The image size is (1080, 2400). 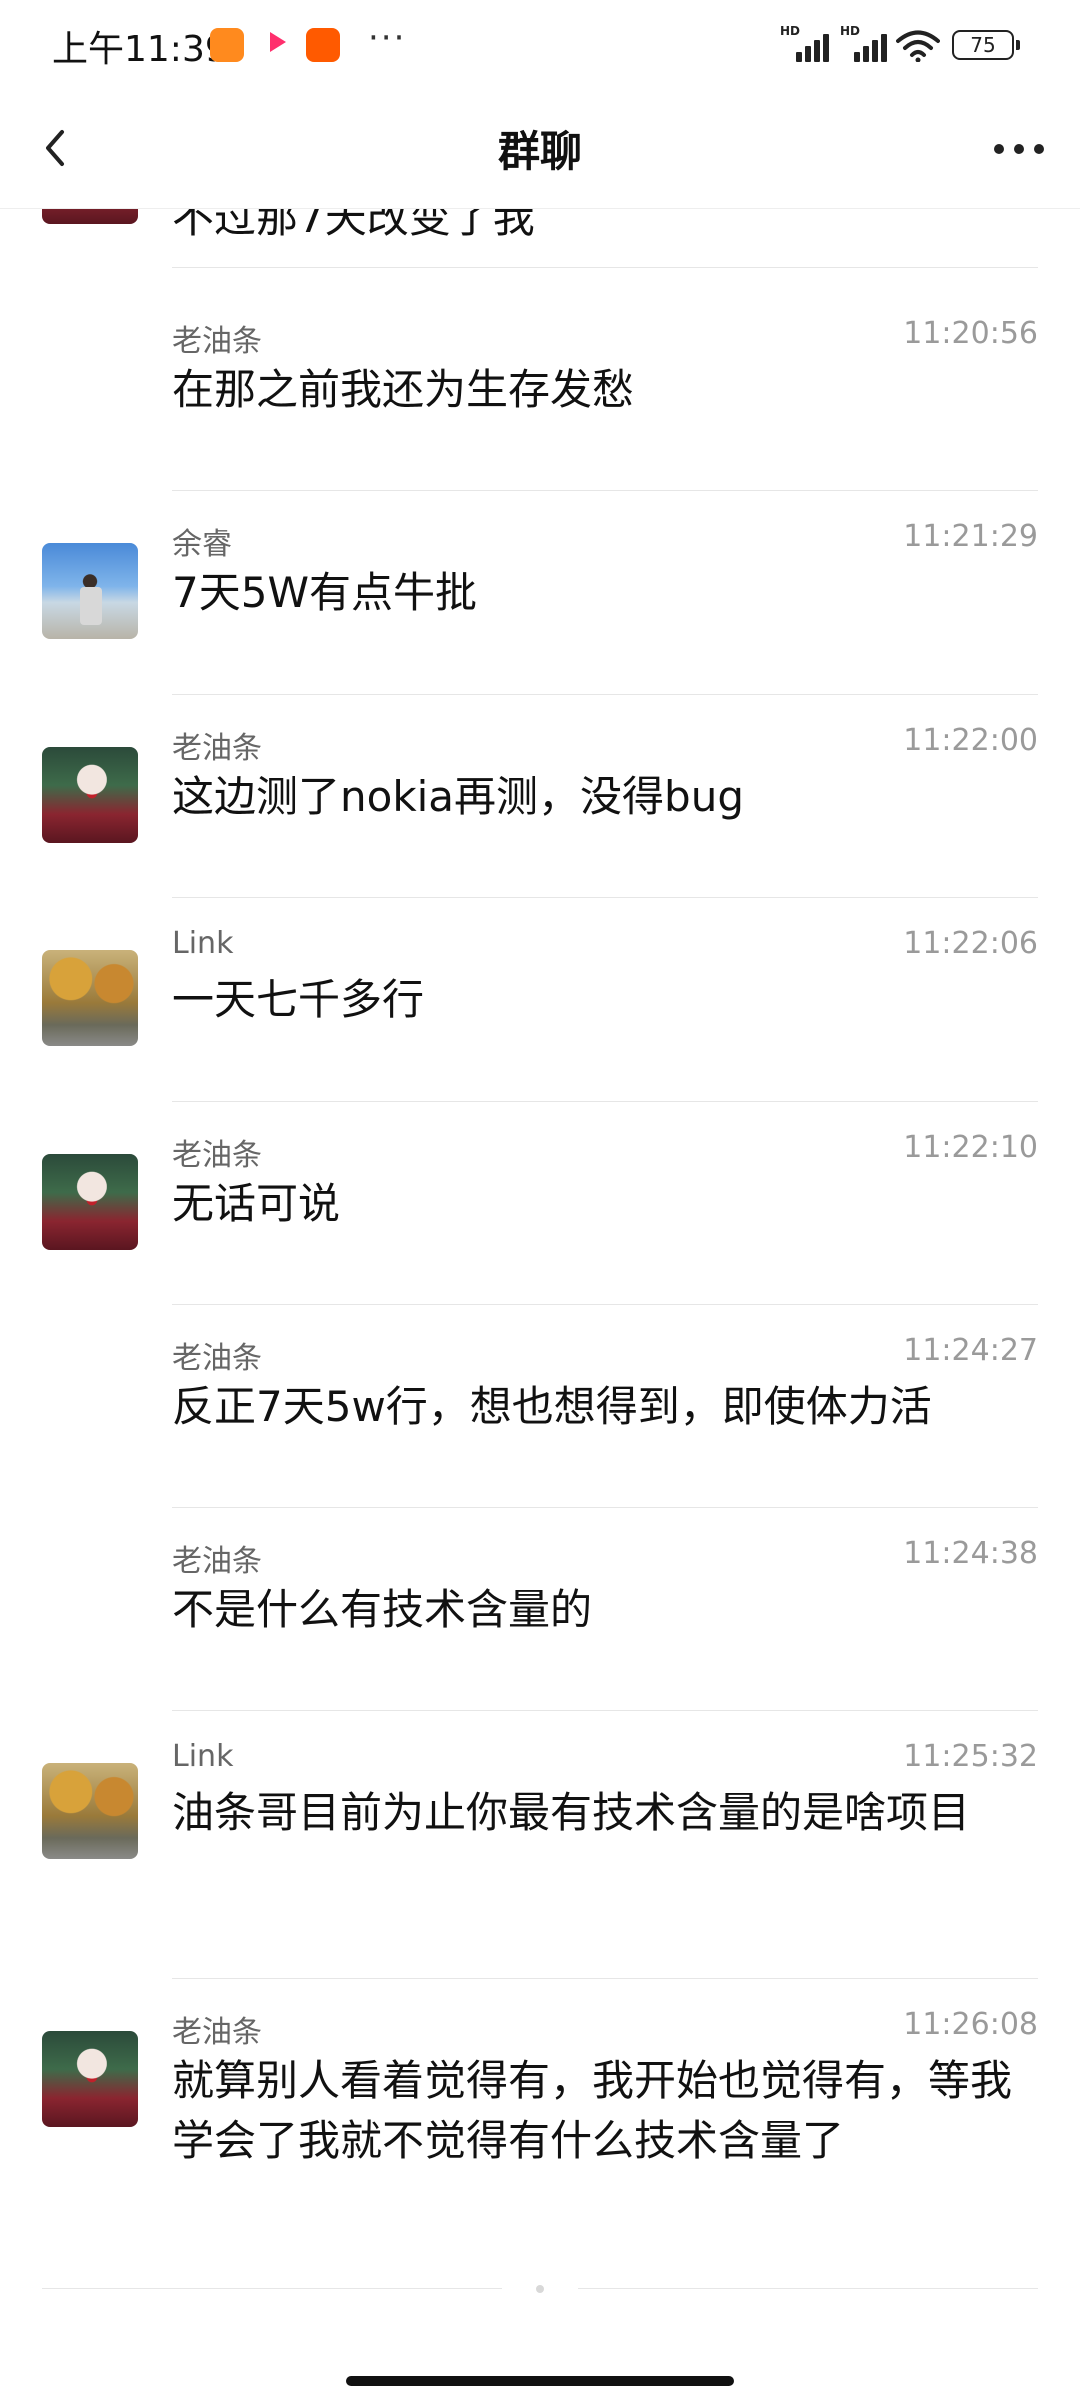 I want to click on message-text: 就算别人看着觉得有，我开始也觉得有，等我学会了我就不觉得有什么技术含量了, so click(x=592, y=2110).